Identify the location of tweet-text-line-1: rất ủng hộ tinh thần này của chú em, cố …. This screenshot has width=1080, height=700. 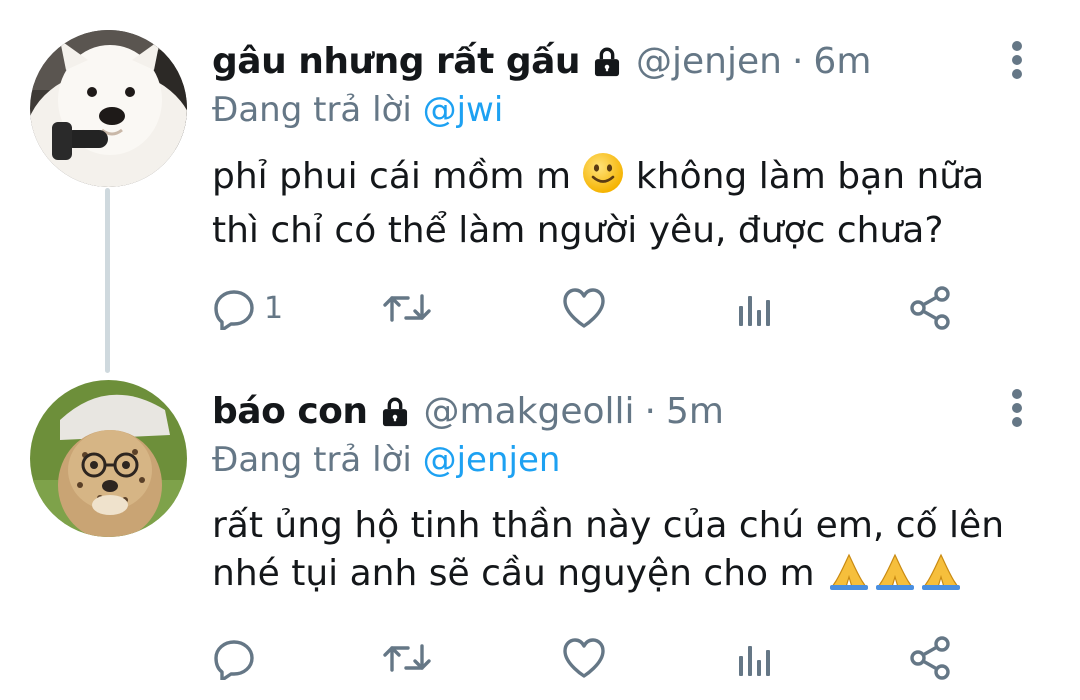
(608, 525).